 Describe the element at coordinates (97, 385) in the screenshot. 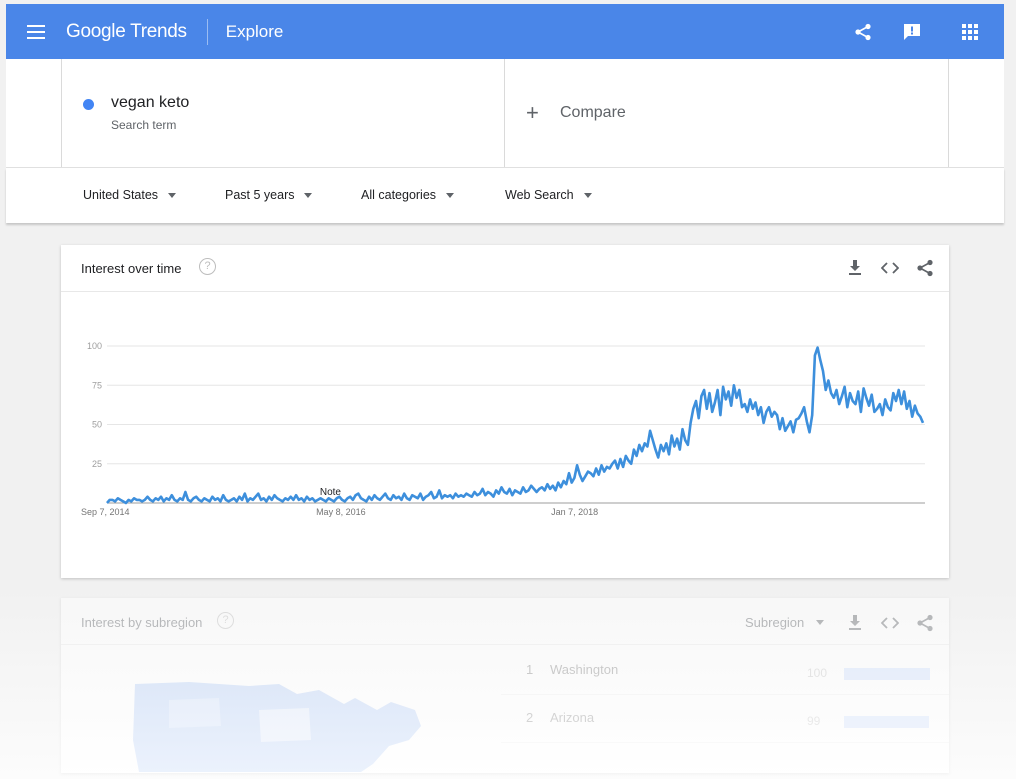

I see `y-tick-label: 75` at that location.